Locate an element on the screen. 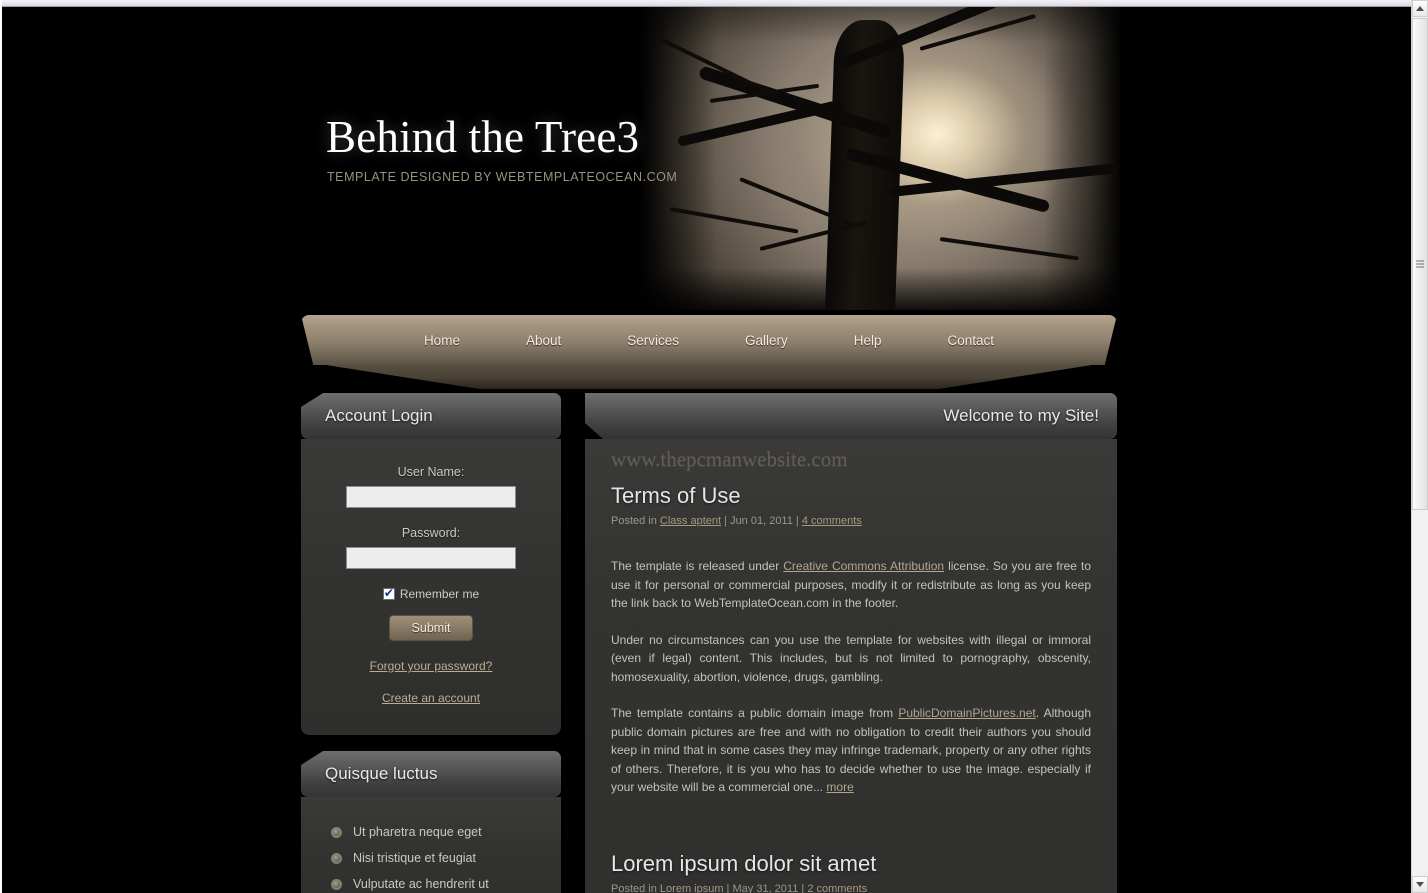 The width and height of the screenshot is (1428, 893). browser-chrome-bar is located at coordinates (705, 3).